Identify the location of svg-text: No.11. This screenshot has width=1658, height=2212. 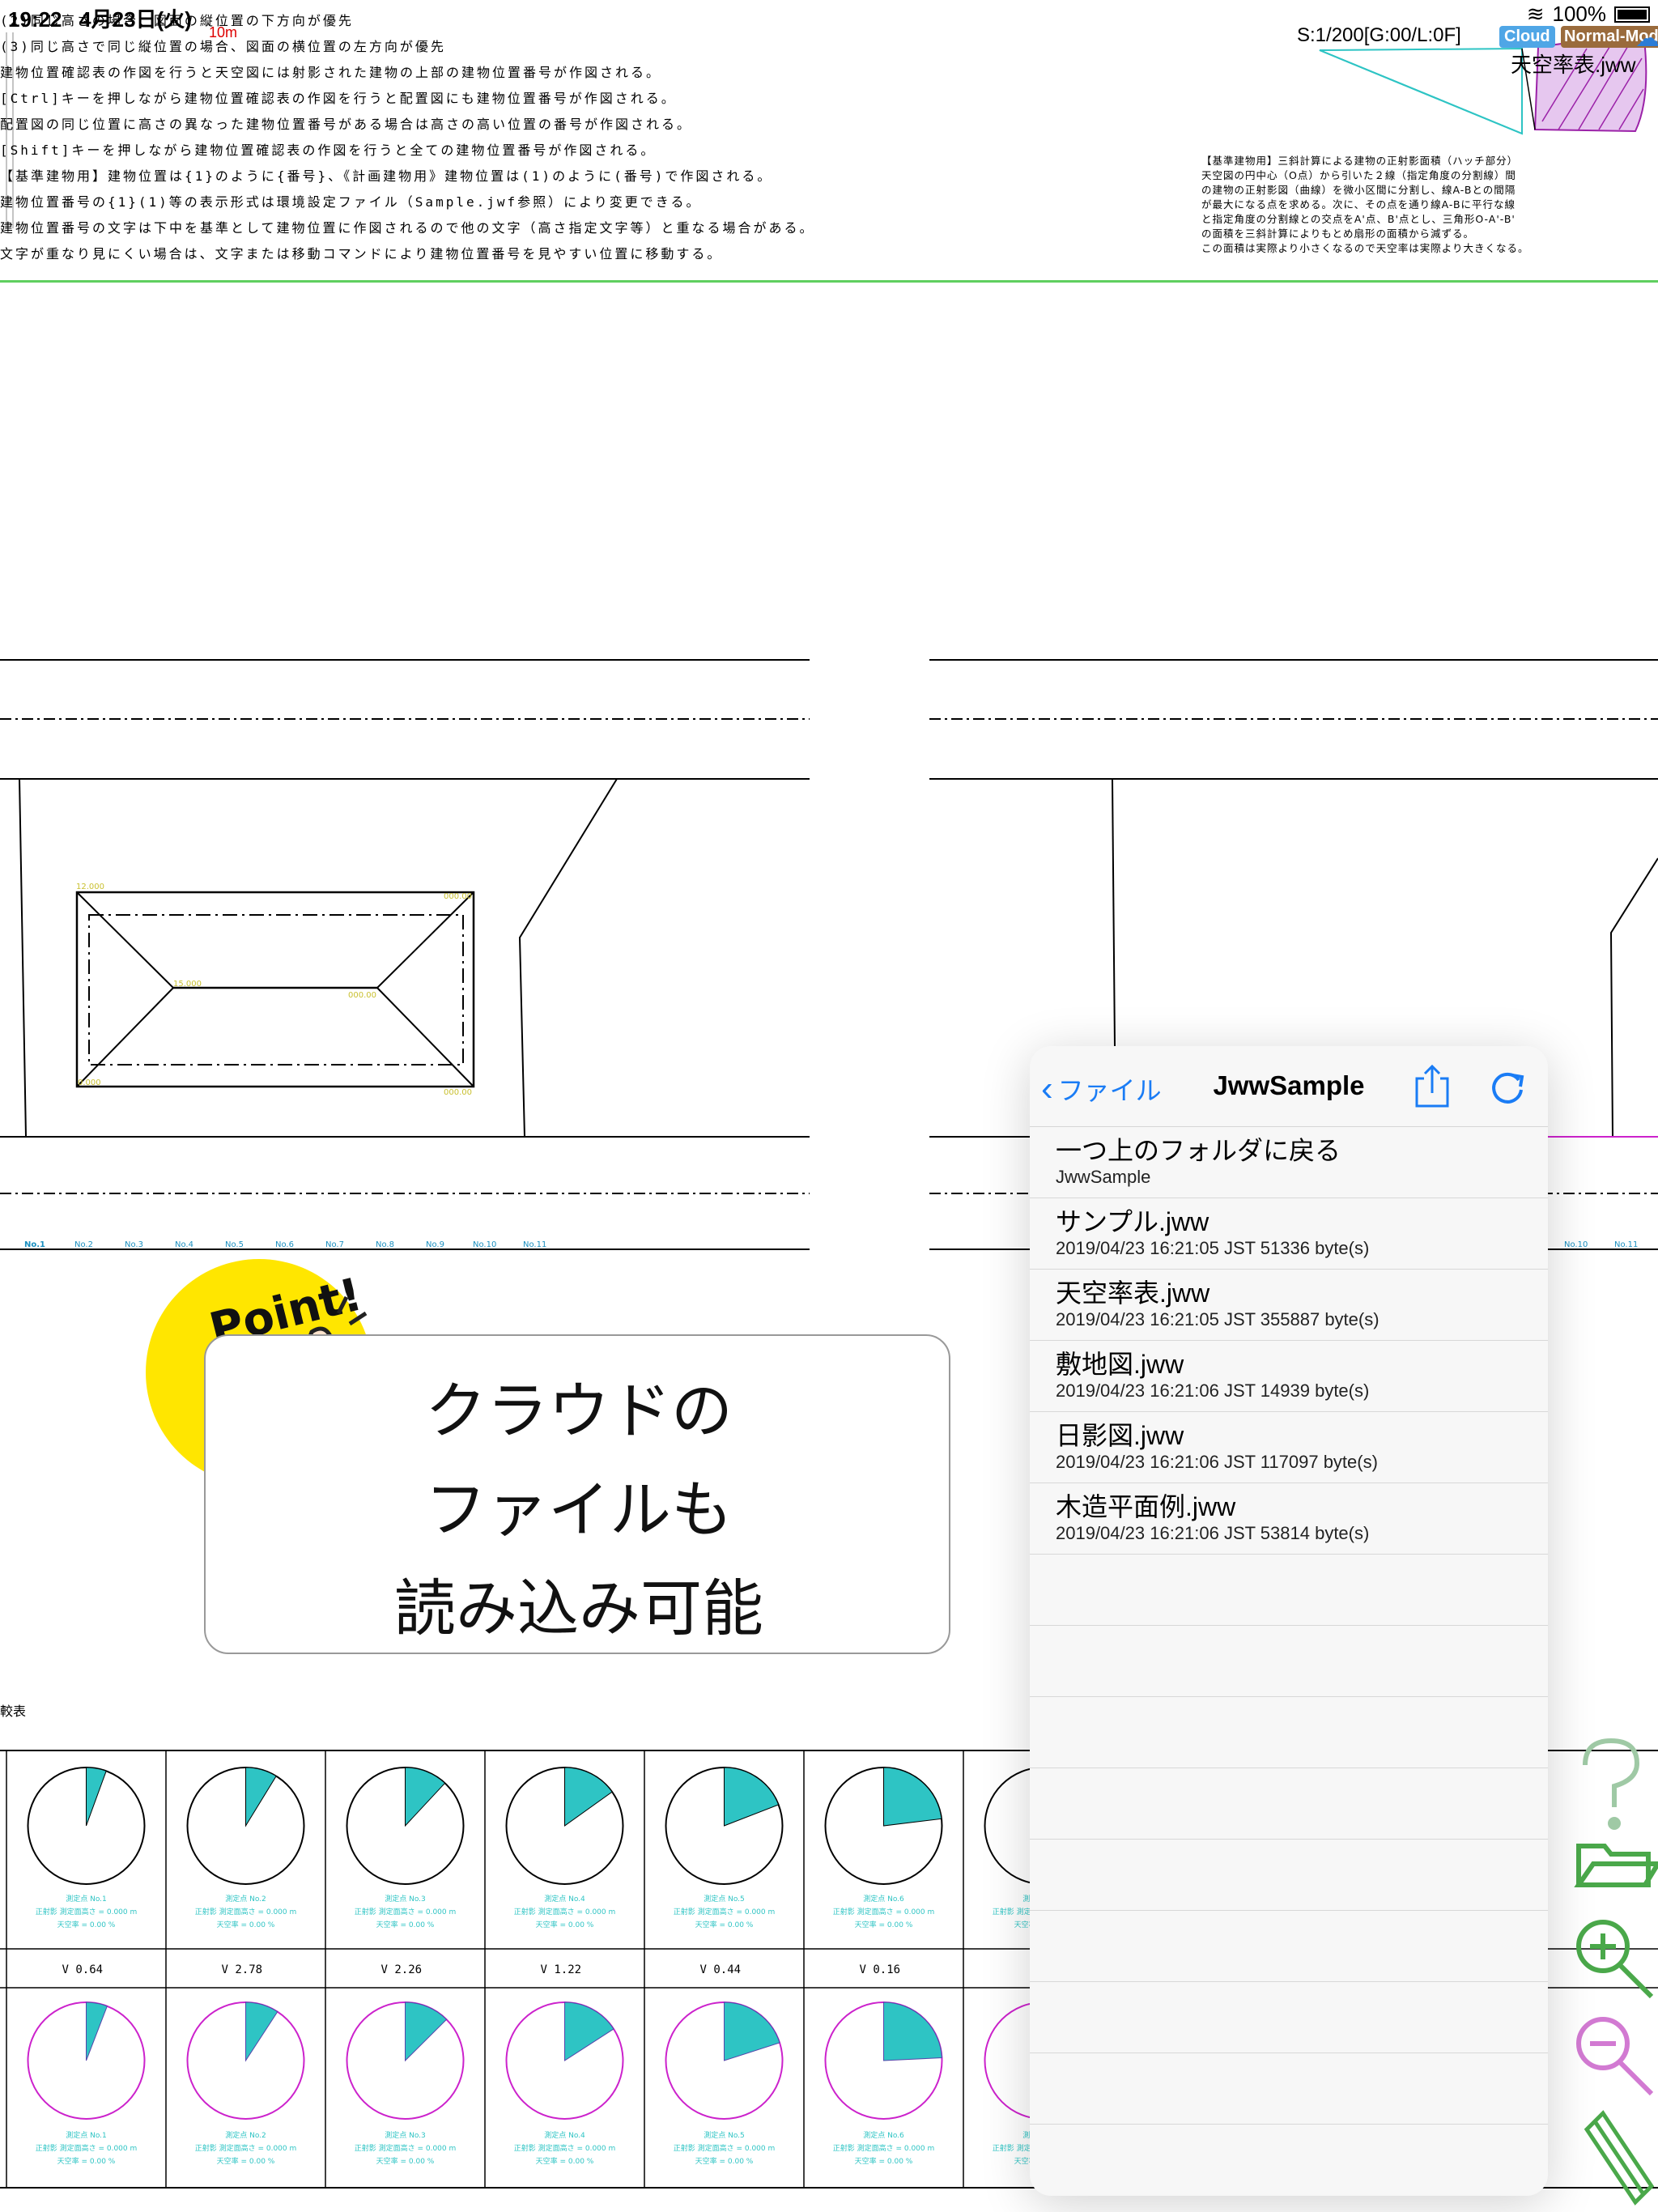
(534, 1245).